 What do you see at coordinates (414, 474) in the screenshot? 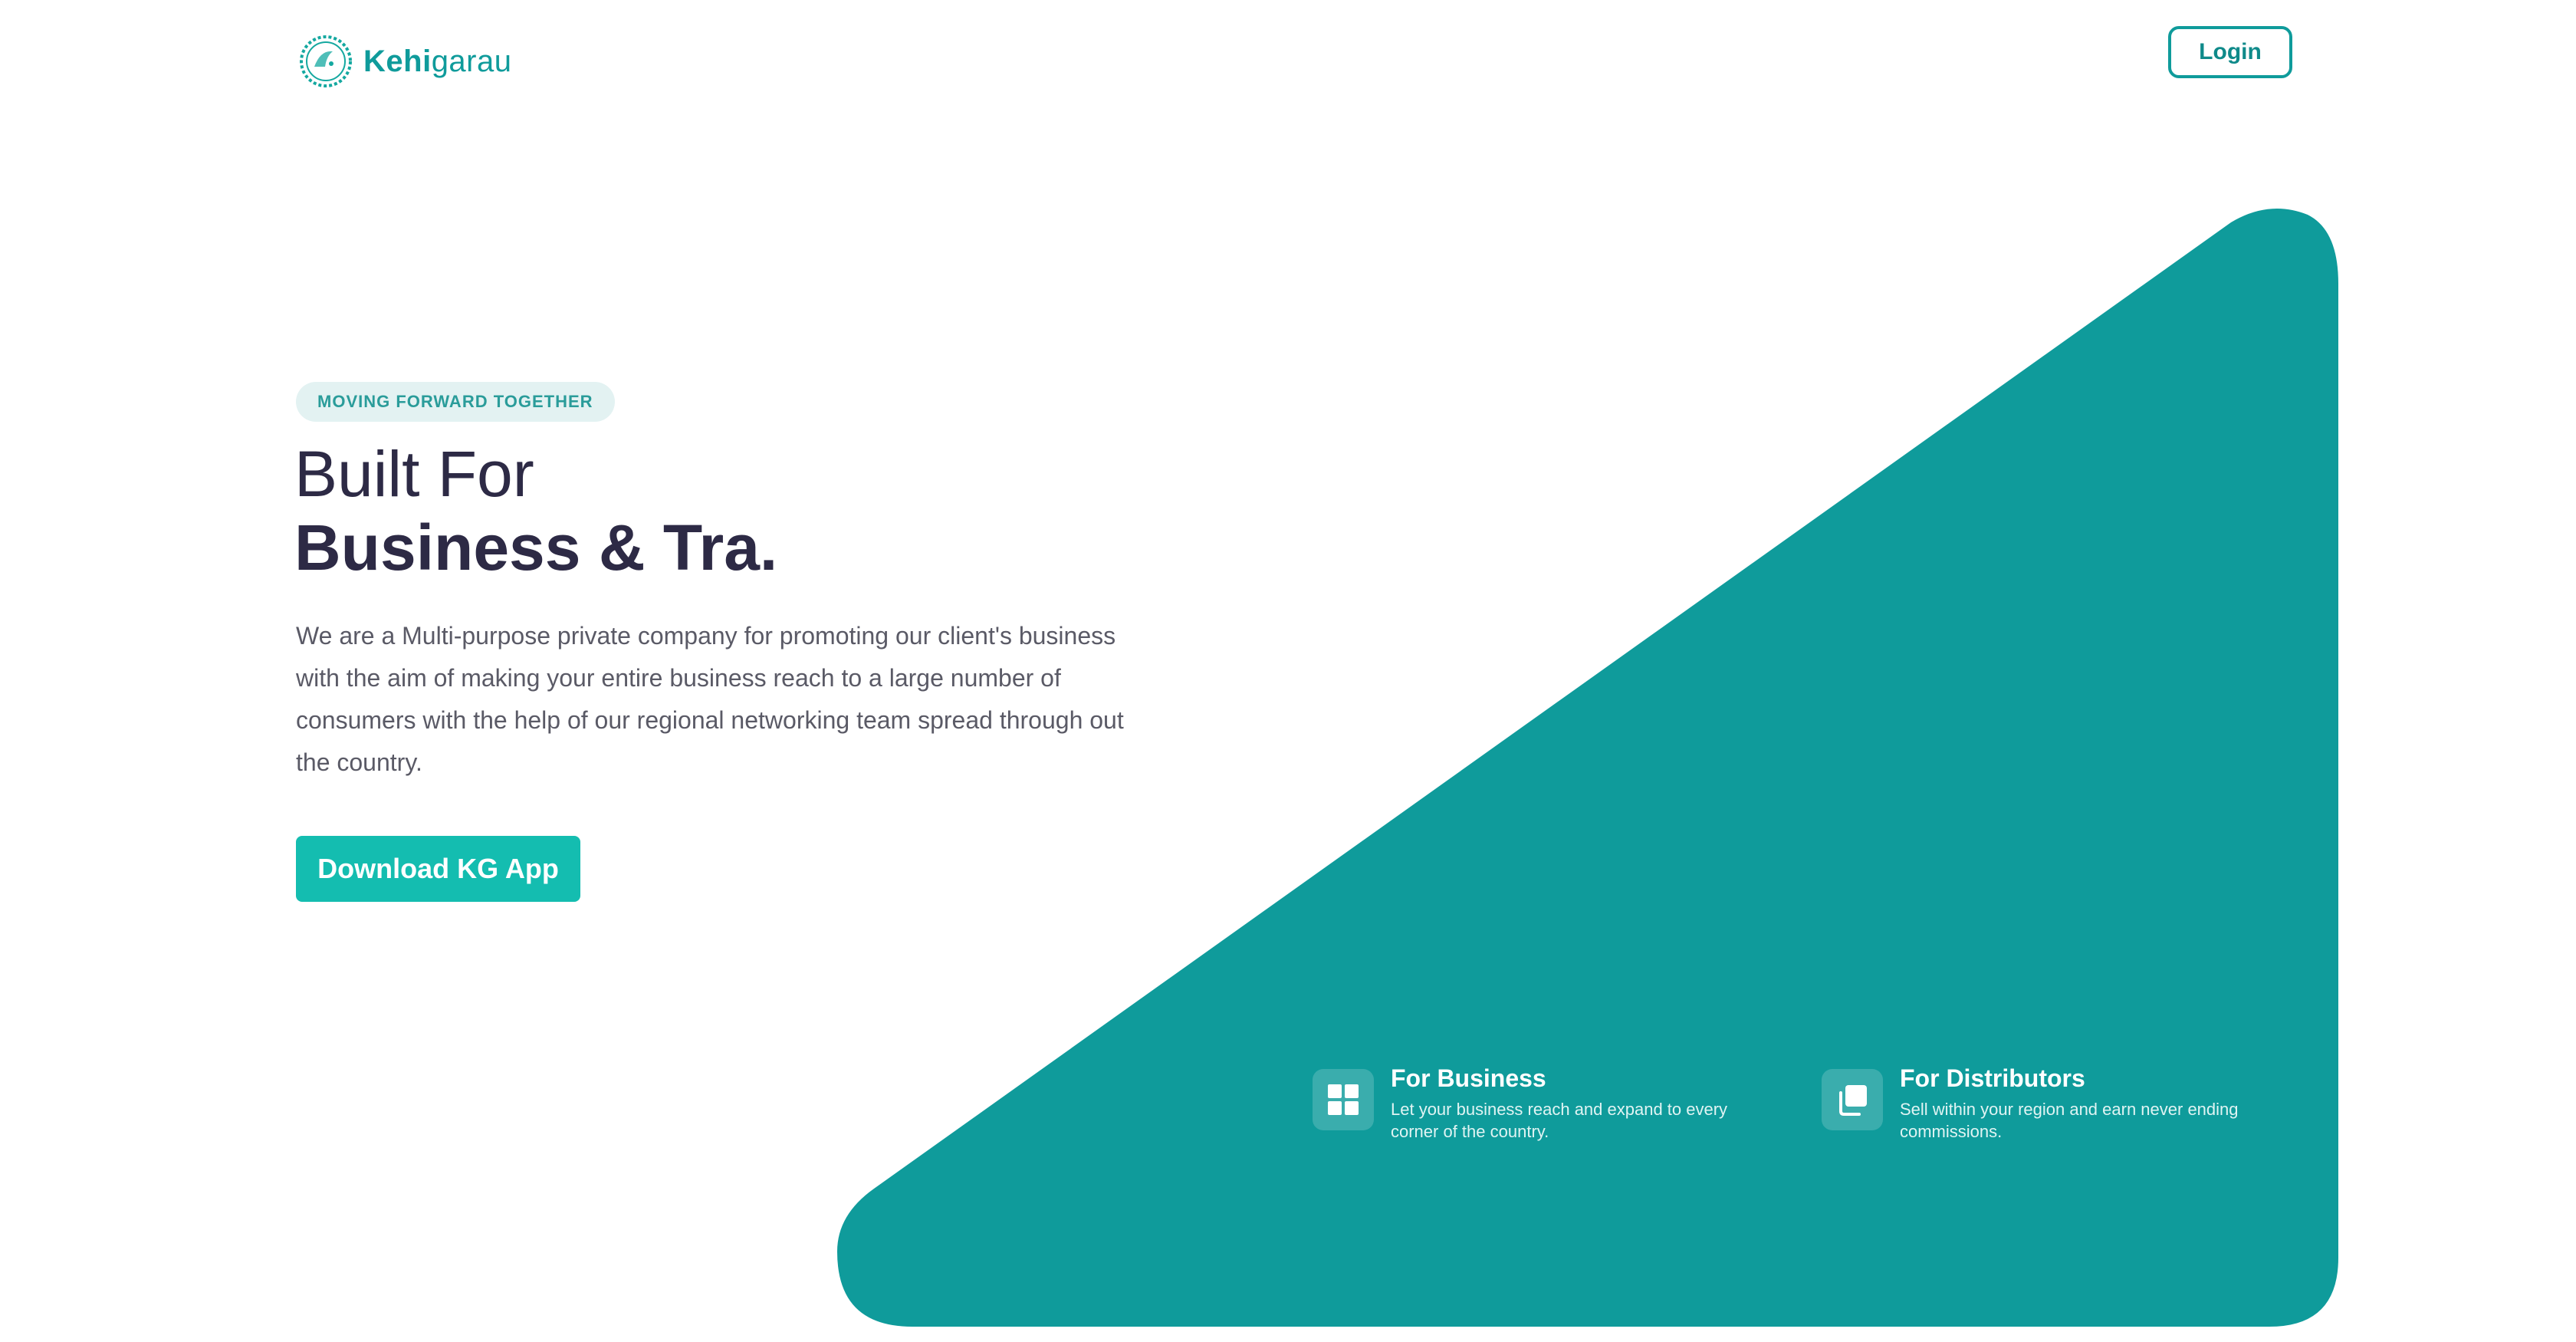
I see `hero-title-line1: Built For` at bounding box center [414, 474].